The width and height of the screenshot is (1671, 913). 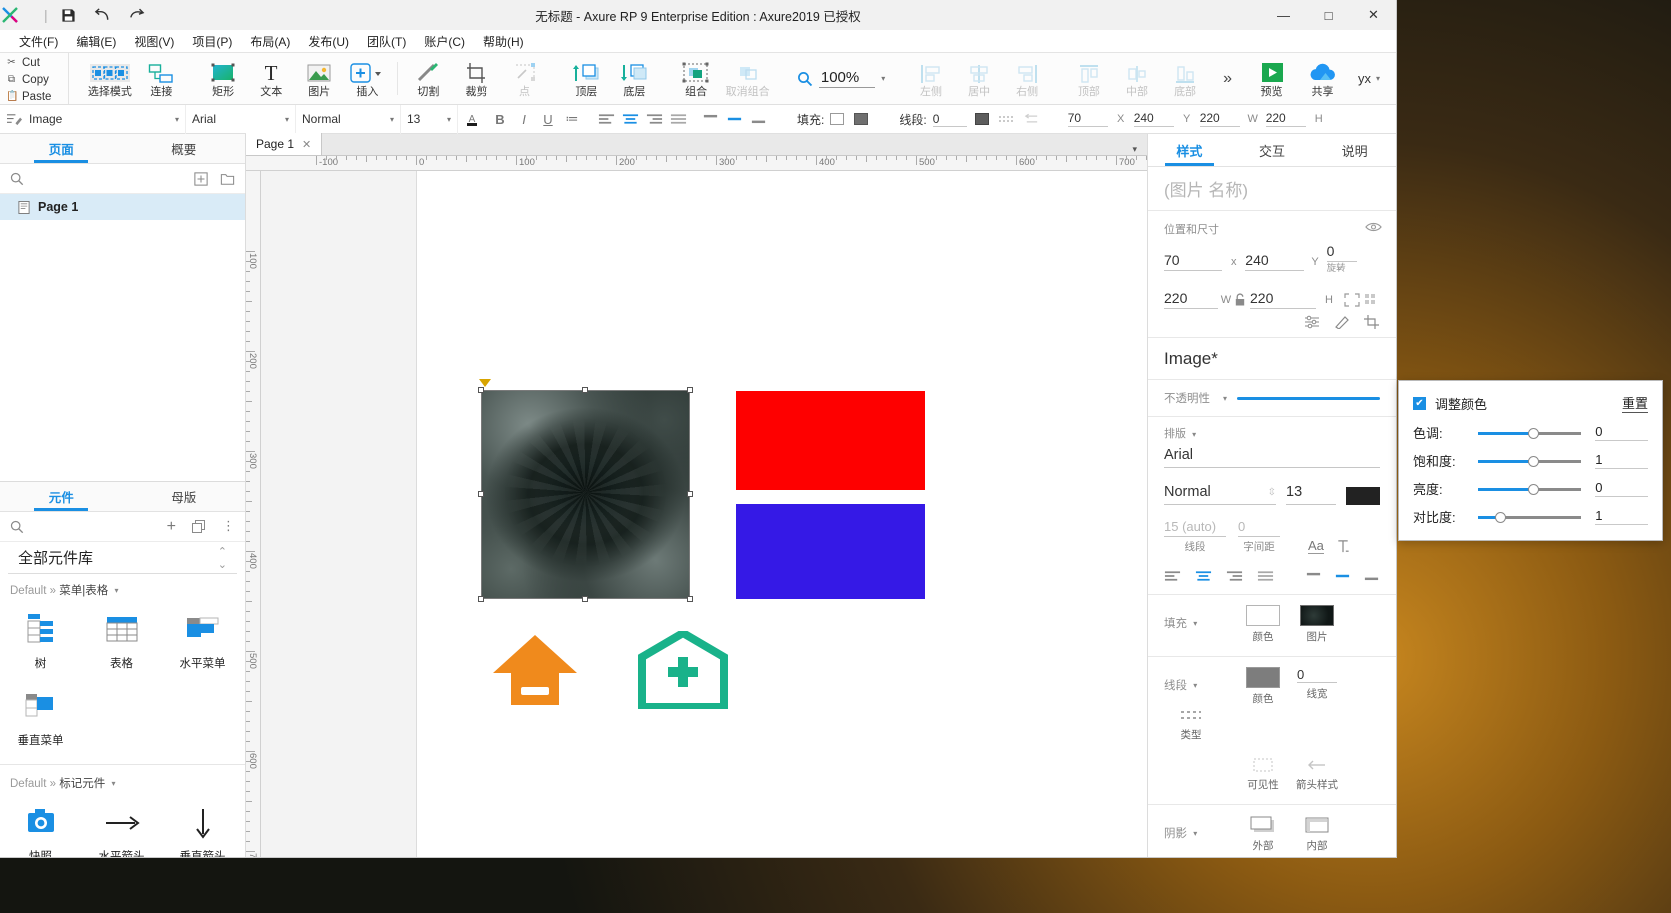 I want to click on copy-button: ⧉ Copy, so click(x=34, y=79).